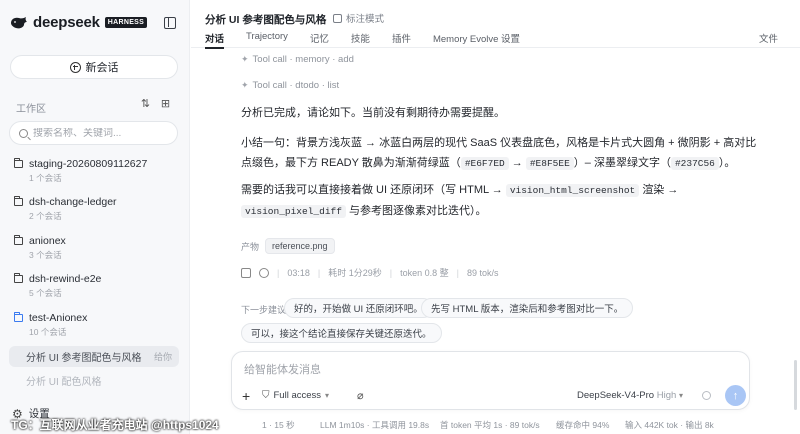 The image size is (800, 434). I want to click on tab-plugins: 插件, so click(401, 39).